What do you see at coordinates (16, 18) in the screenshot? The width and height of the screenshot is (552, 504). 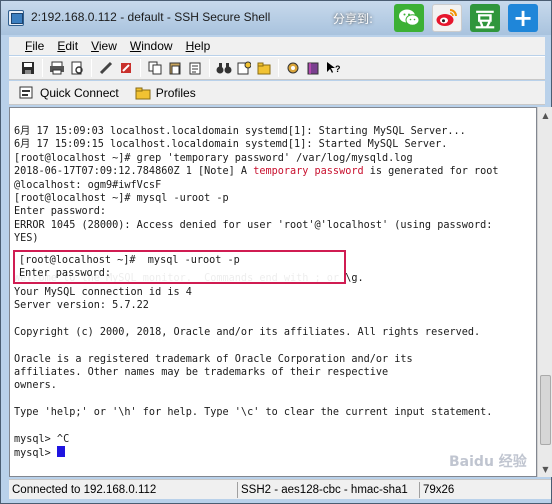 I see `app-icon` at bounding box center [16, 18].